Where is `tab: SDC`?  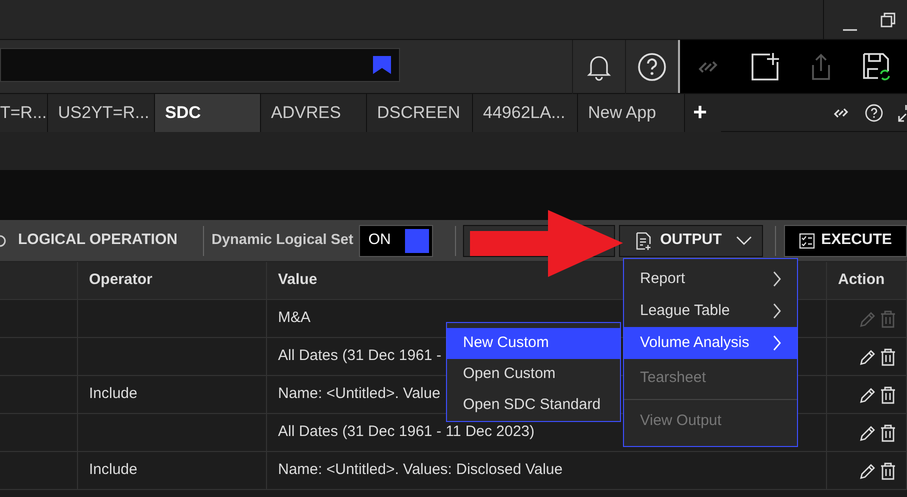 tab: SDC is located at coordinates (208, 113).